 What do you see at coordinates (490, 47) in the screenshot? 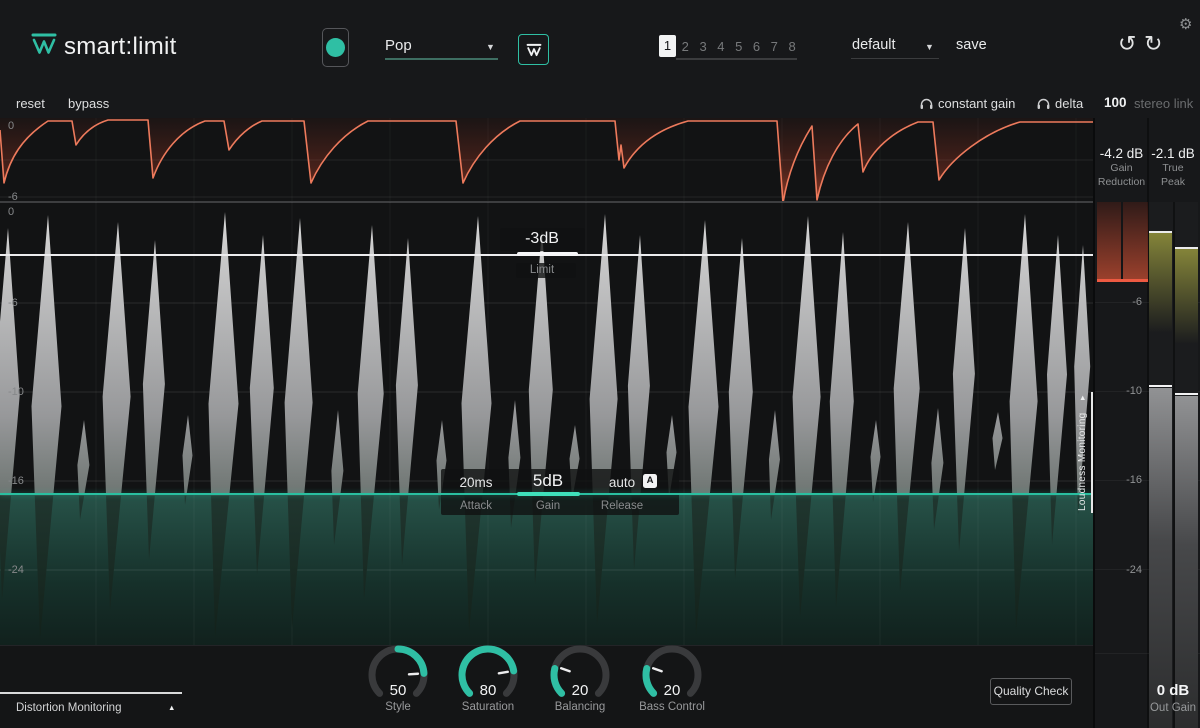
I see `genre-caret-icon: ▼` at bounding box center [490, 47].